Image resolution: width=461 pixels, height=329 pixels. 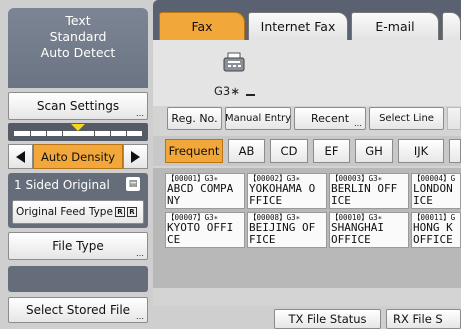 I want to click on resolution-text: Standard, so click(x=78, y=36).